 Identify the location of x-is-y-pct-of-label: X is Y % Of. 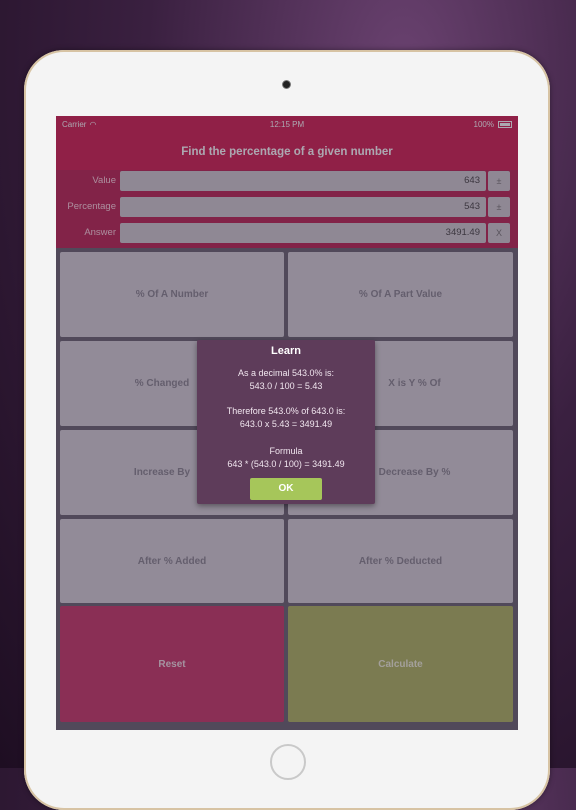
(414, 383).